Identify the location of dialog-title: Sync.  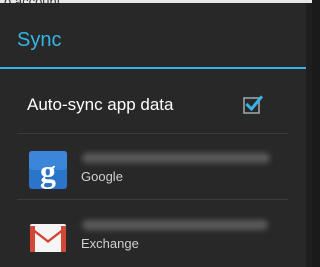
(39, 40).